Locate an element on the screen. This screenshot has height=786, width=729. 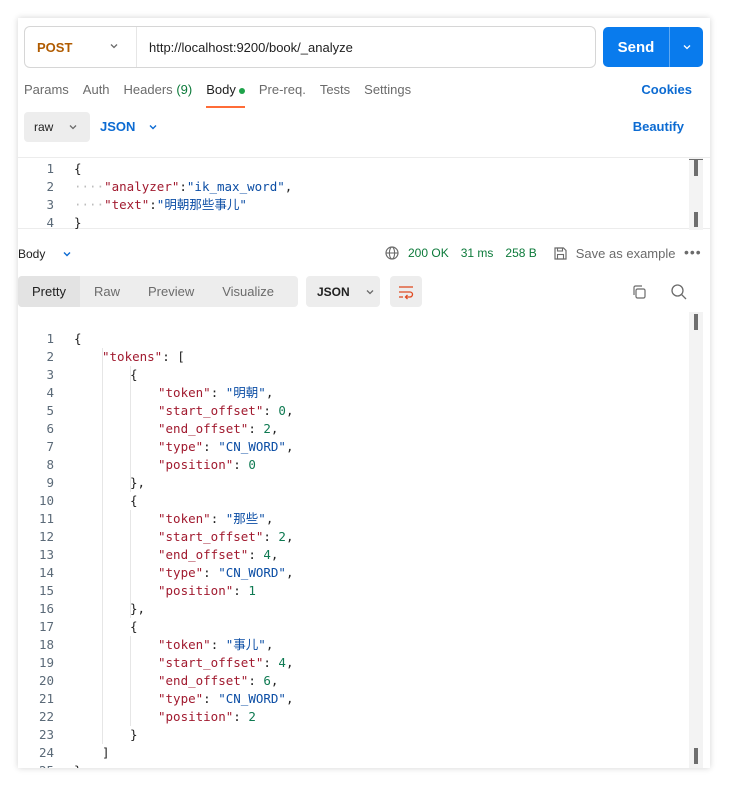
method-label: POST is located at coordinates (55, 47).